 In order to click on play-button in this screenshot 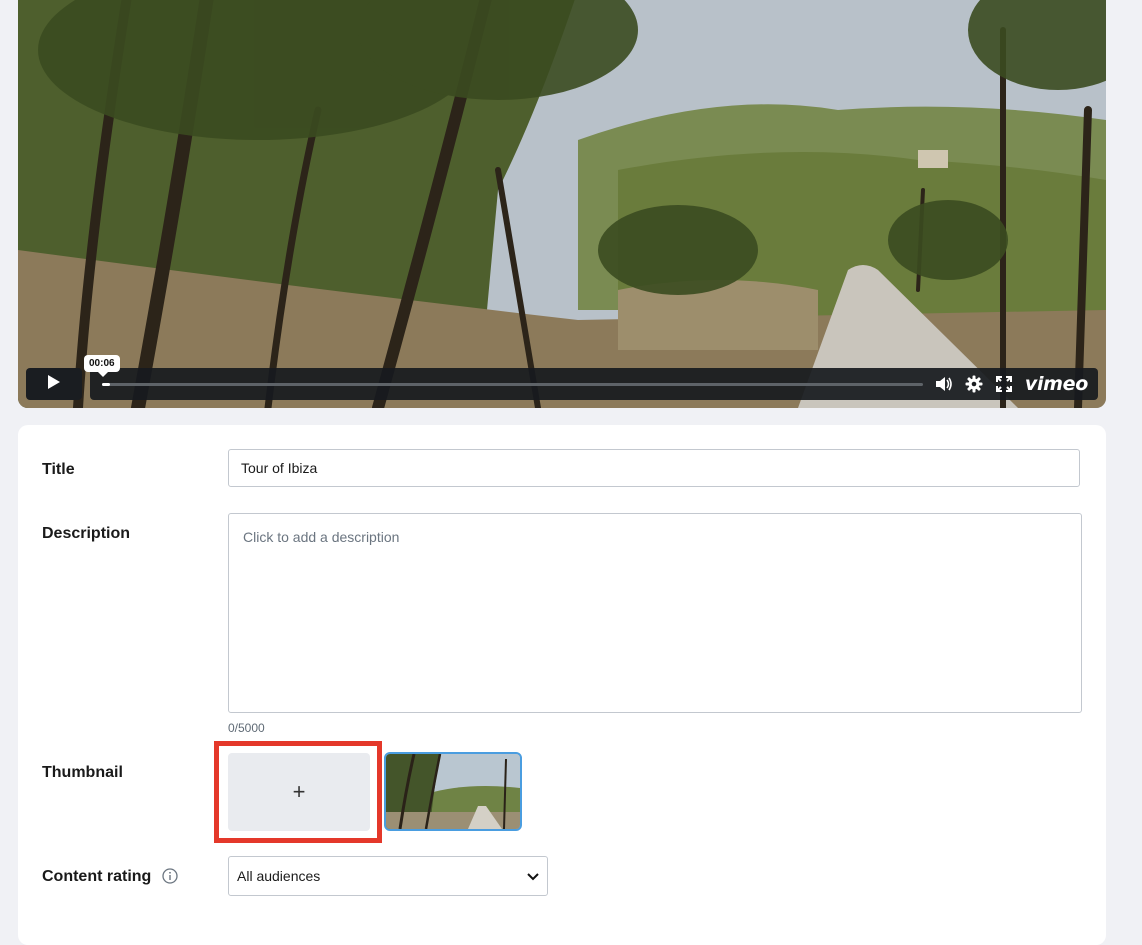, I will do `click(54, 384)`.